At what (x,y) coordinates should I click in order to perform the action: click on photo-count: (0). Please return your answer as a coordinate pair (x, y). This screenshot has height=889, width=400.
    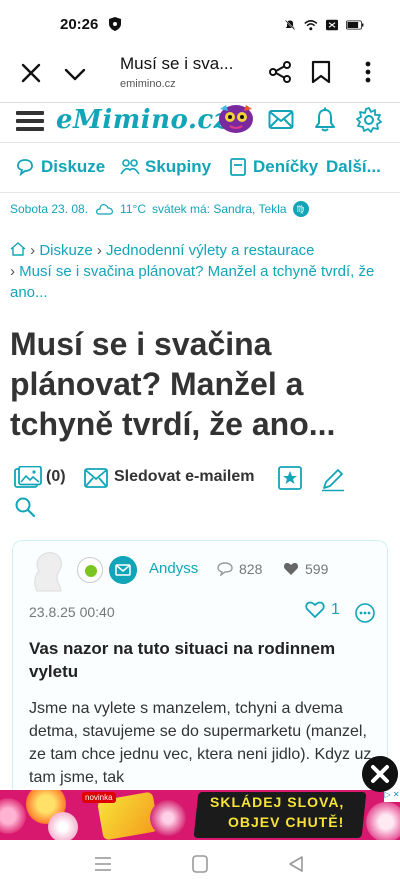
    Looking at the image, I should click on (56, 477).